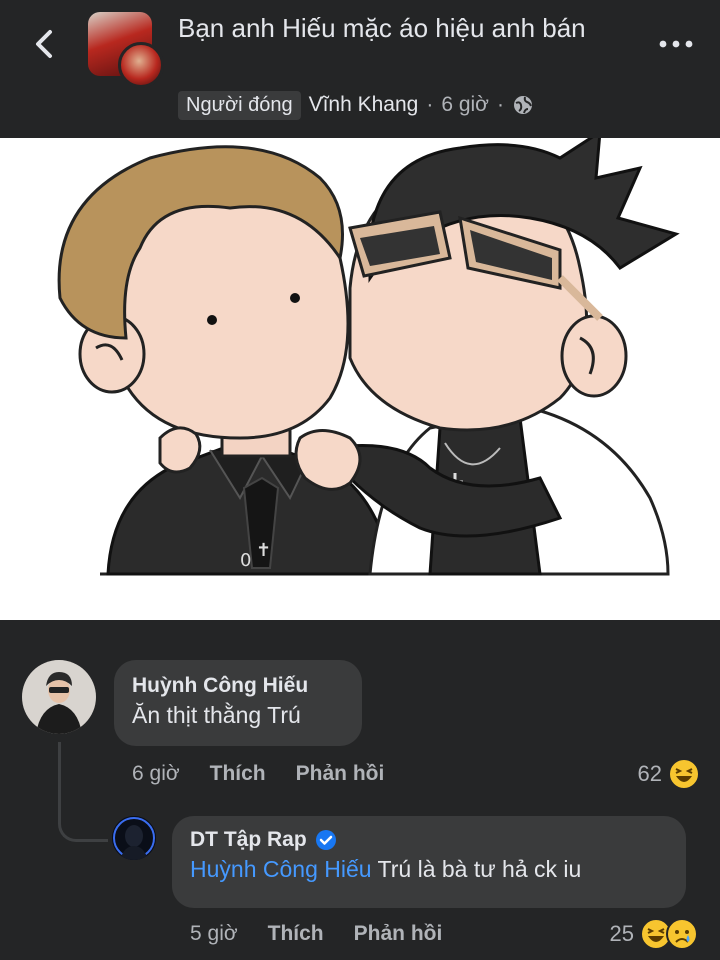  What do you see at coordinates (479, 869) in the screenshot?
I see `reply-text: Trú là bà tư hả ck iu` at bounding box center [479, 869].